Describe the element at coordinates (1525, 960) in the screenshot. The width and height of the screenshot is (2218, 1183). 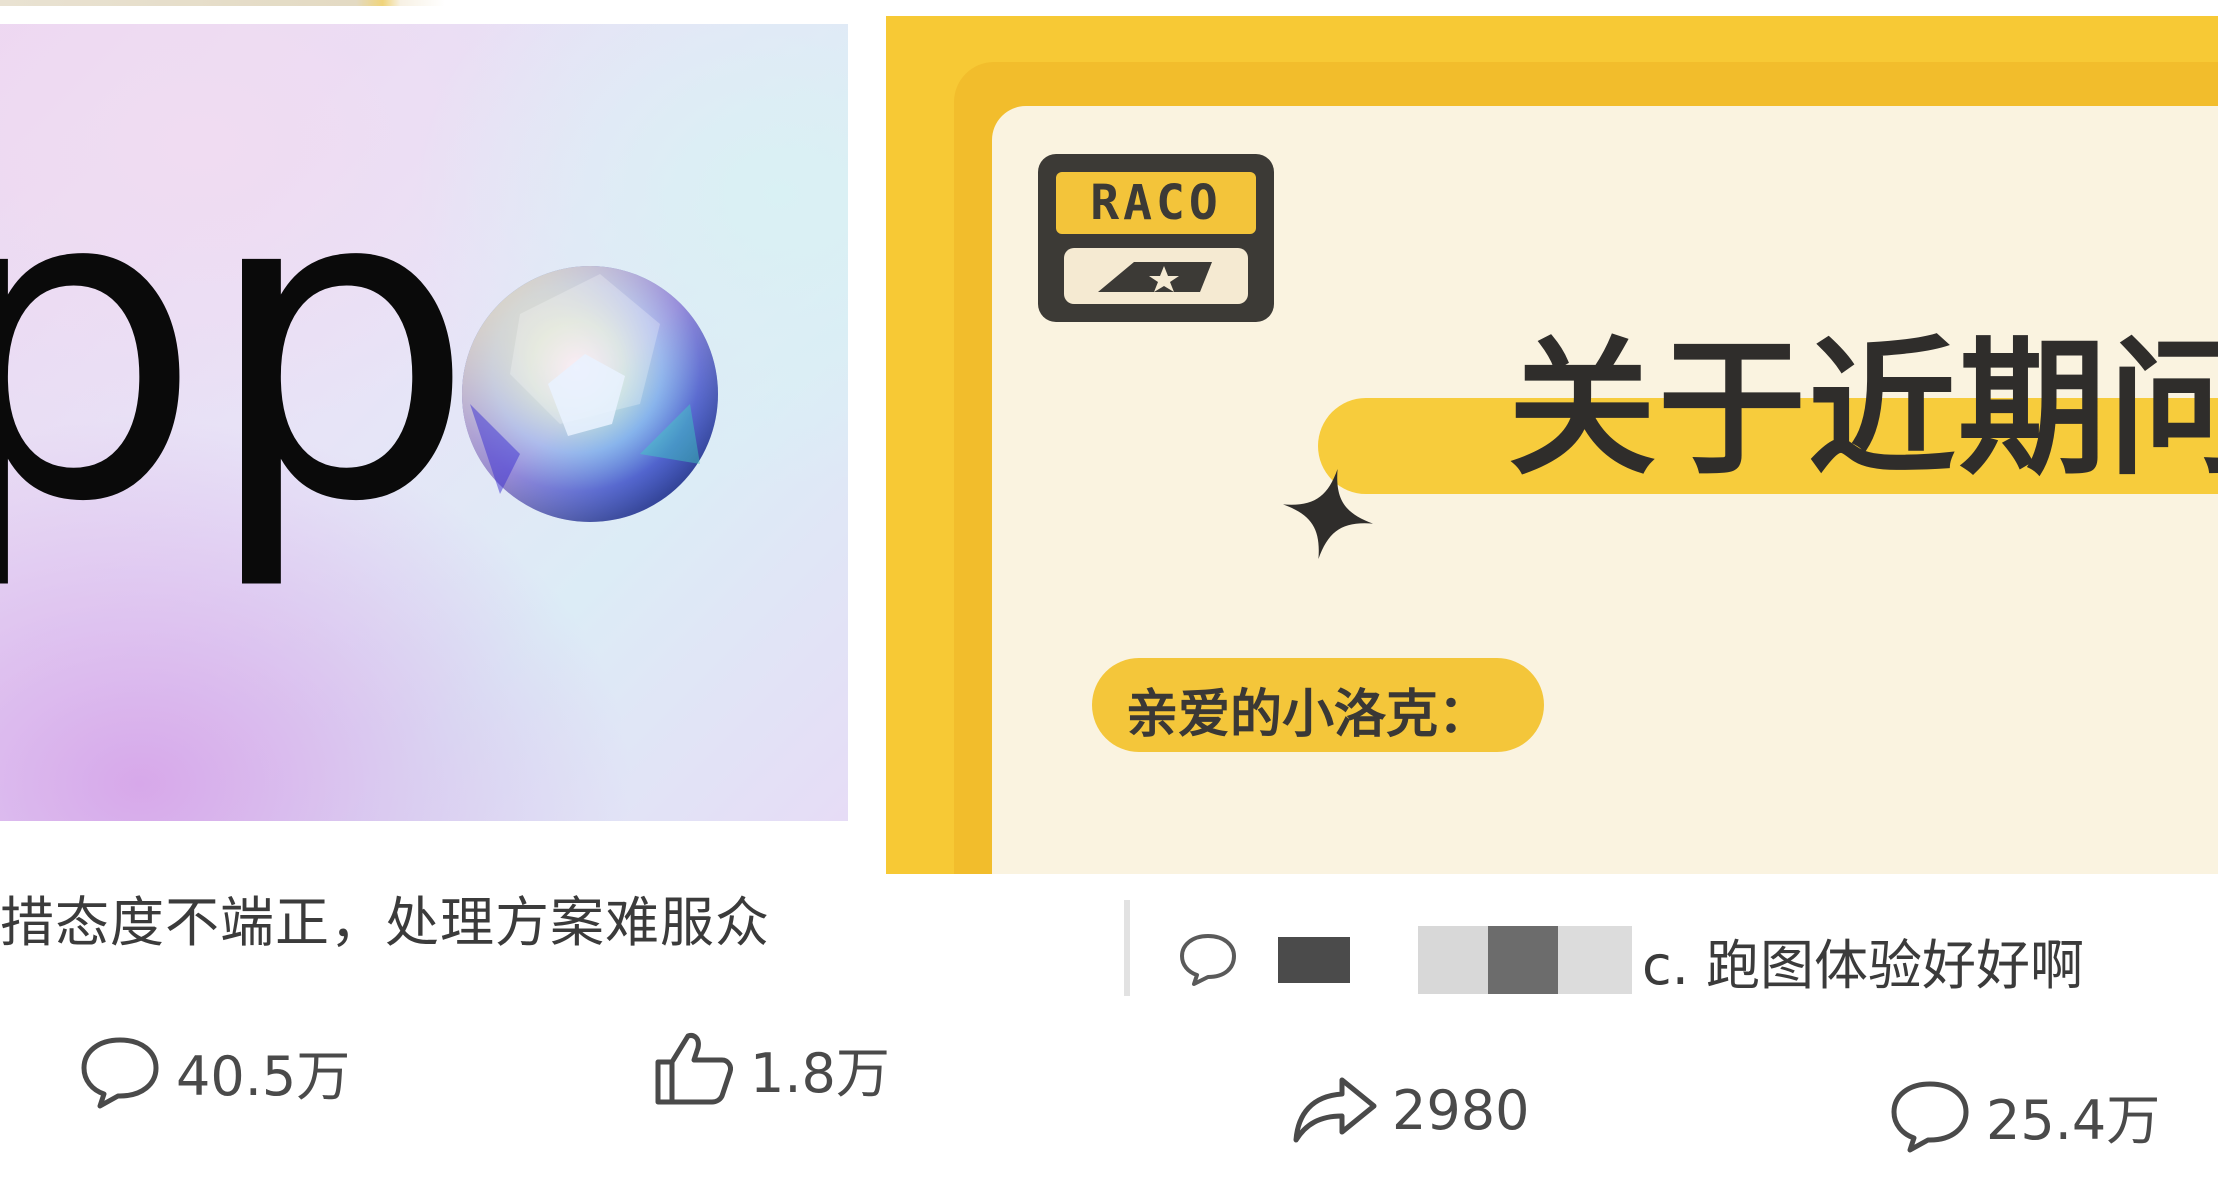
I see `redacted-text` at that location.